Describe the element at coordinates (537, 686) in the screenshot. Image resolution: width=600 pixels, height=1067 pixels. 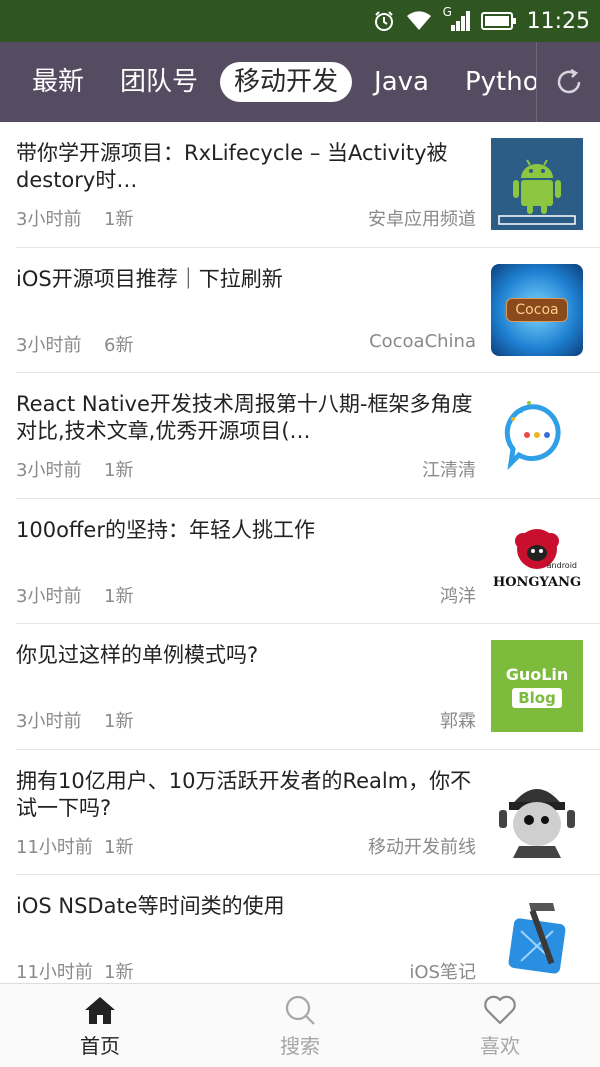
I see `guolin-blog-logo-thumbnail: GuoLin Blog` at that location.